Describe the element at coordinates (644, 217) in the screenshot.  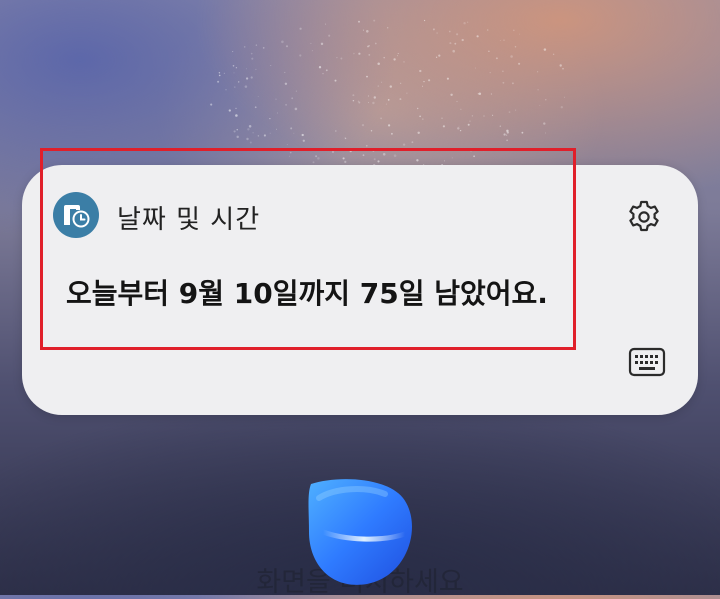
I see `settings-button` at that location.